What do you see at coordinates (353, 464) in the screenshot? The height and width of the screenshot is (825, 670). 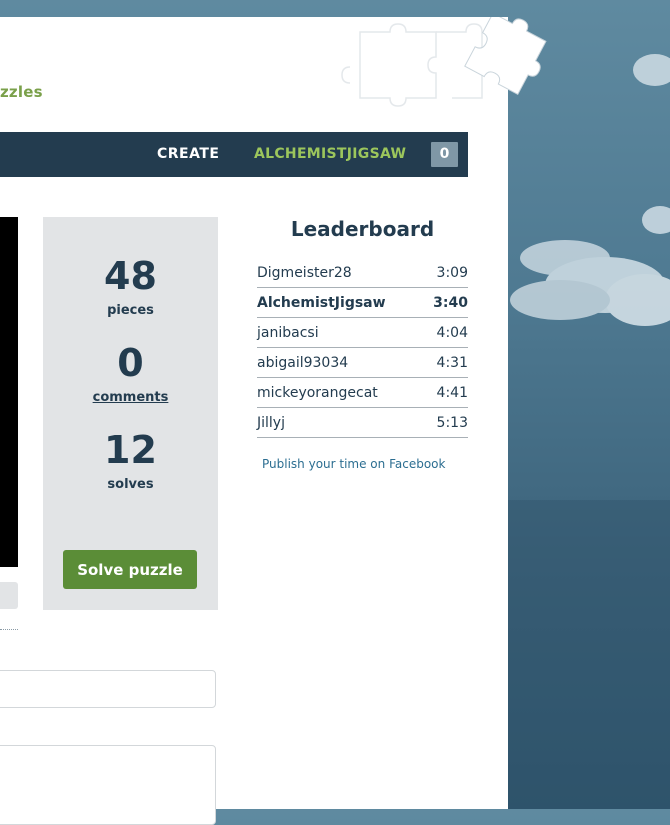 I see `facebook-publish-link: Publish your time on Facebook` at bounding box center [353, 464].